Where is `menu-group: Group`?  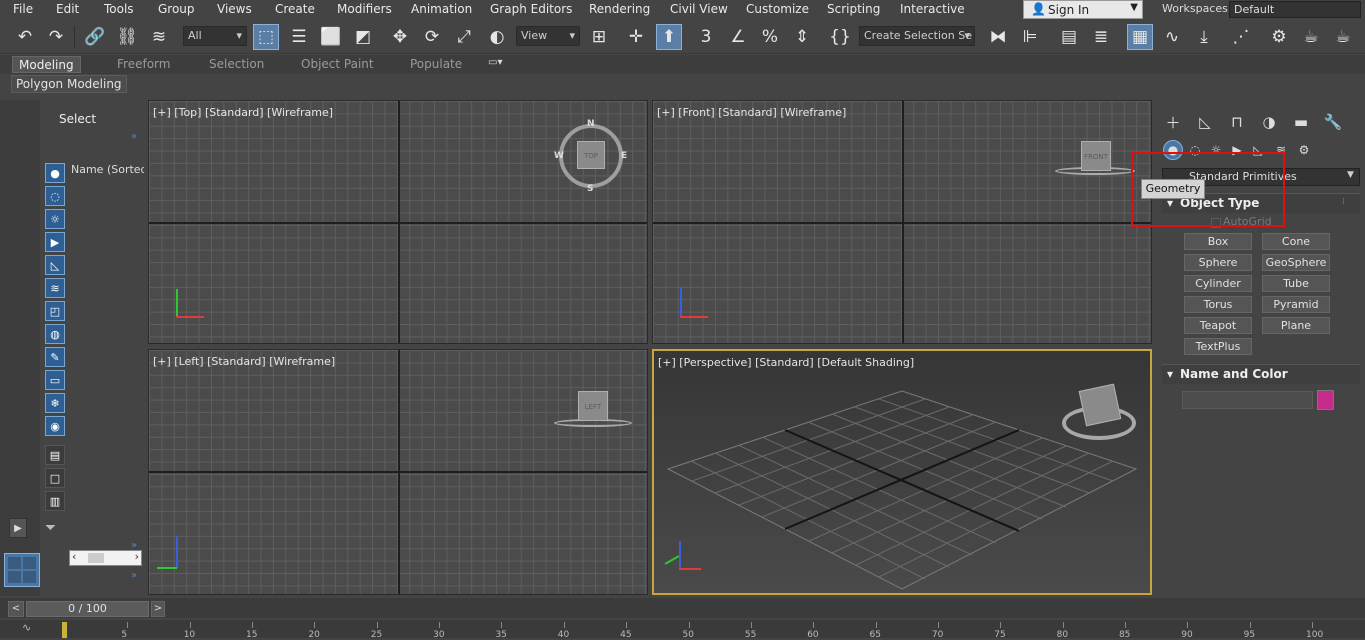 menu-group: Group is located at coordinates (176, 9).